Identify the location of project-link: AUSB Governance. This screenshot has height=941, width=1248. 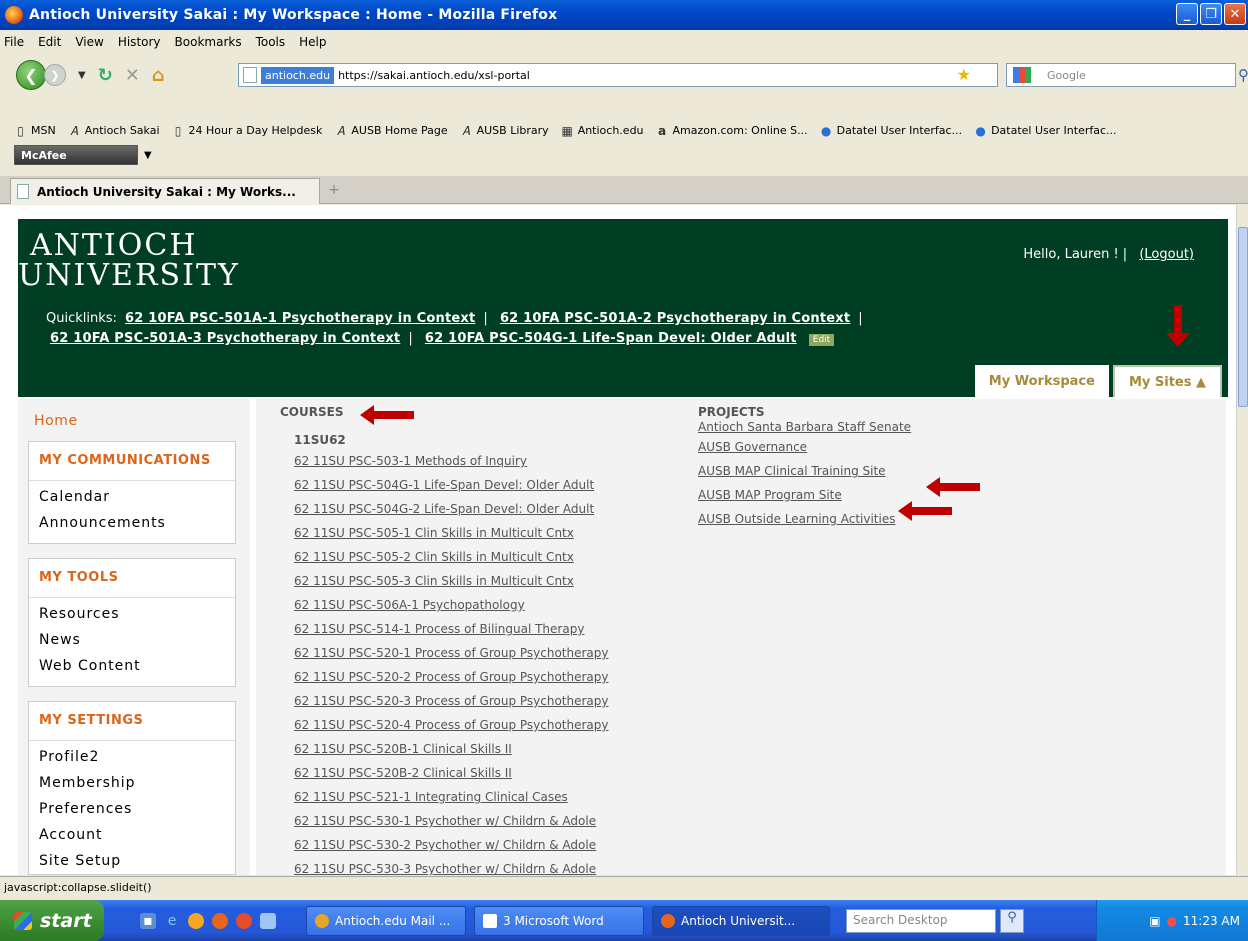
(898, 447).